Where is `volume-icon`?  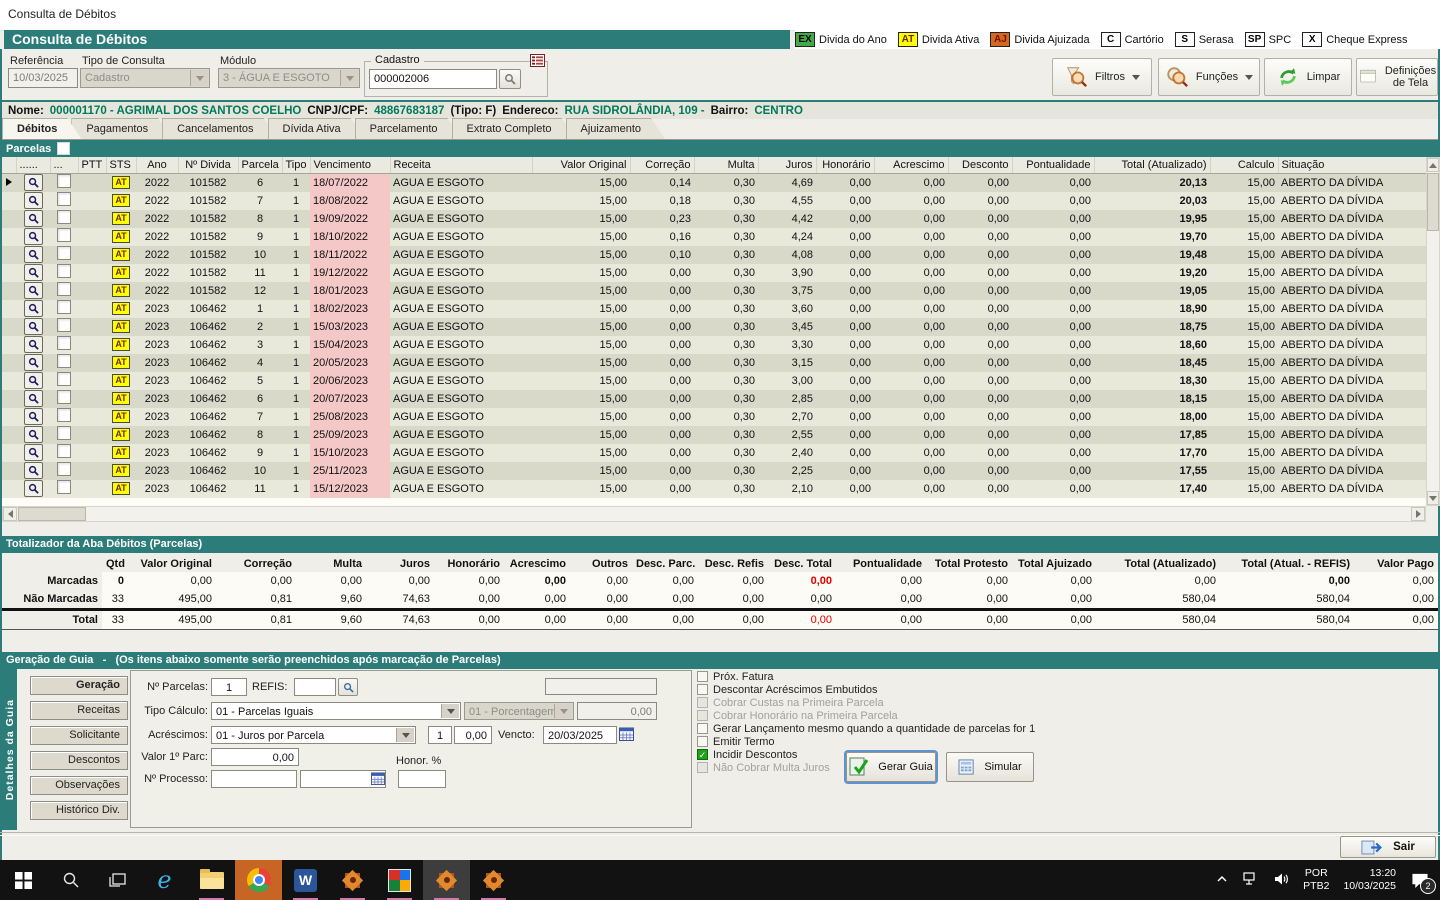 volume-icon is located at coordinates (1281, 880).